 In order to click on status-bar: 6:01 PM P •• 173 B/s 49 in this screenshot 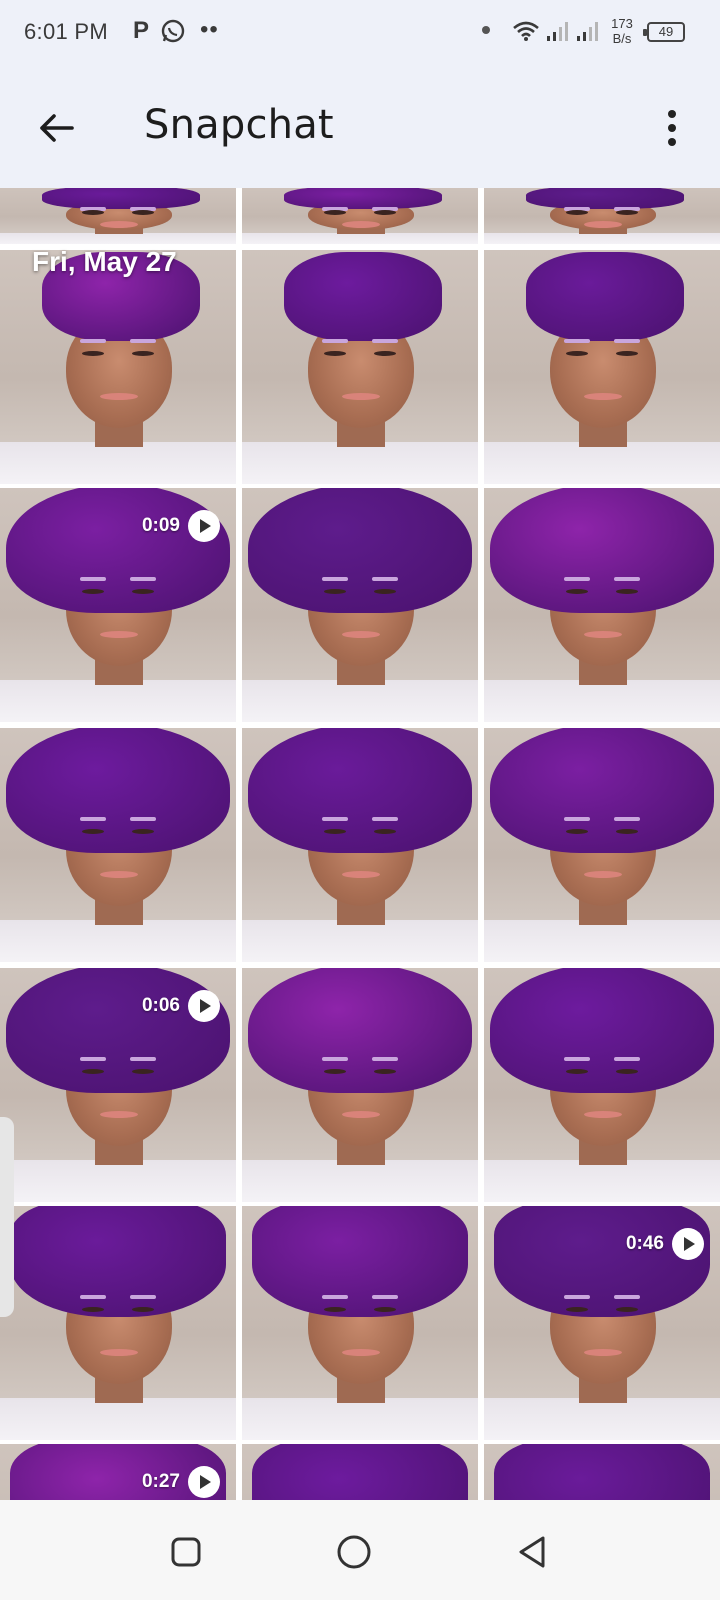, I will do `click(360, 32)`.